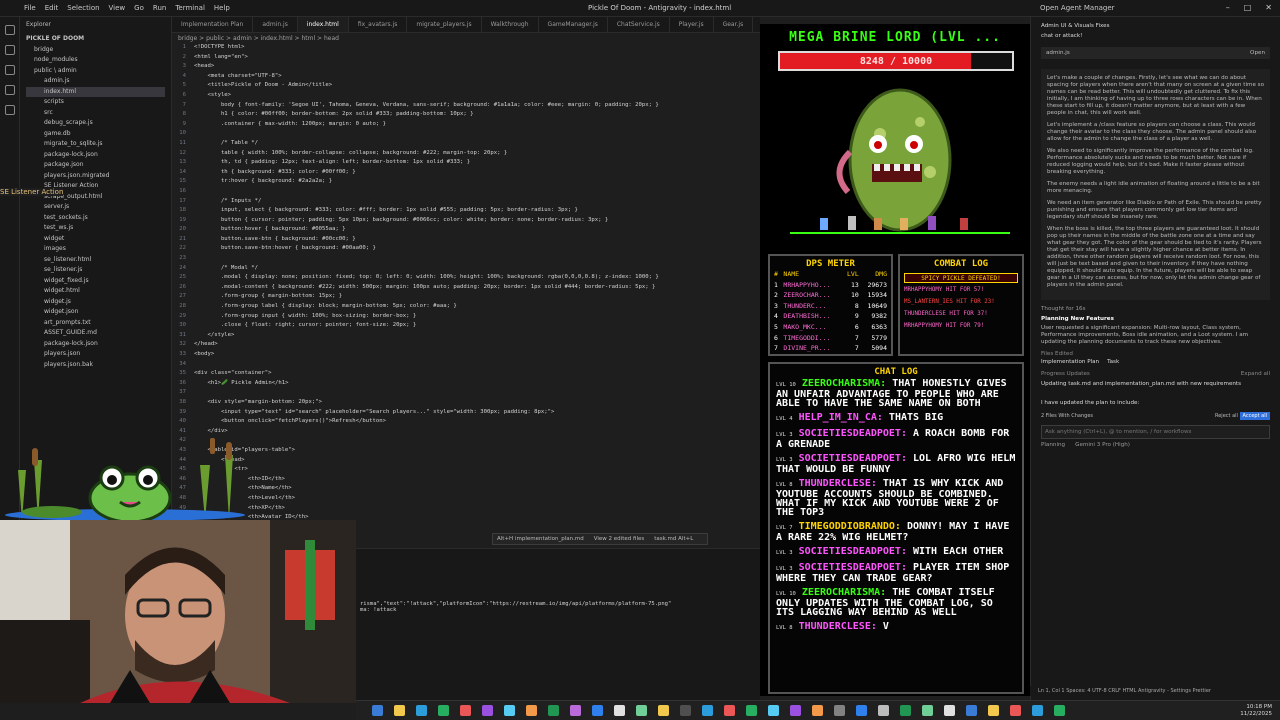 The width and height of the screenshot is (1280, 720). What do you see at coordinates (95, 312) in the screenshot?
I see `explorer-item: widget.json` at bounding box center [95, 312].